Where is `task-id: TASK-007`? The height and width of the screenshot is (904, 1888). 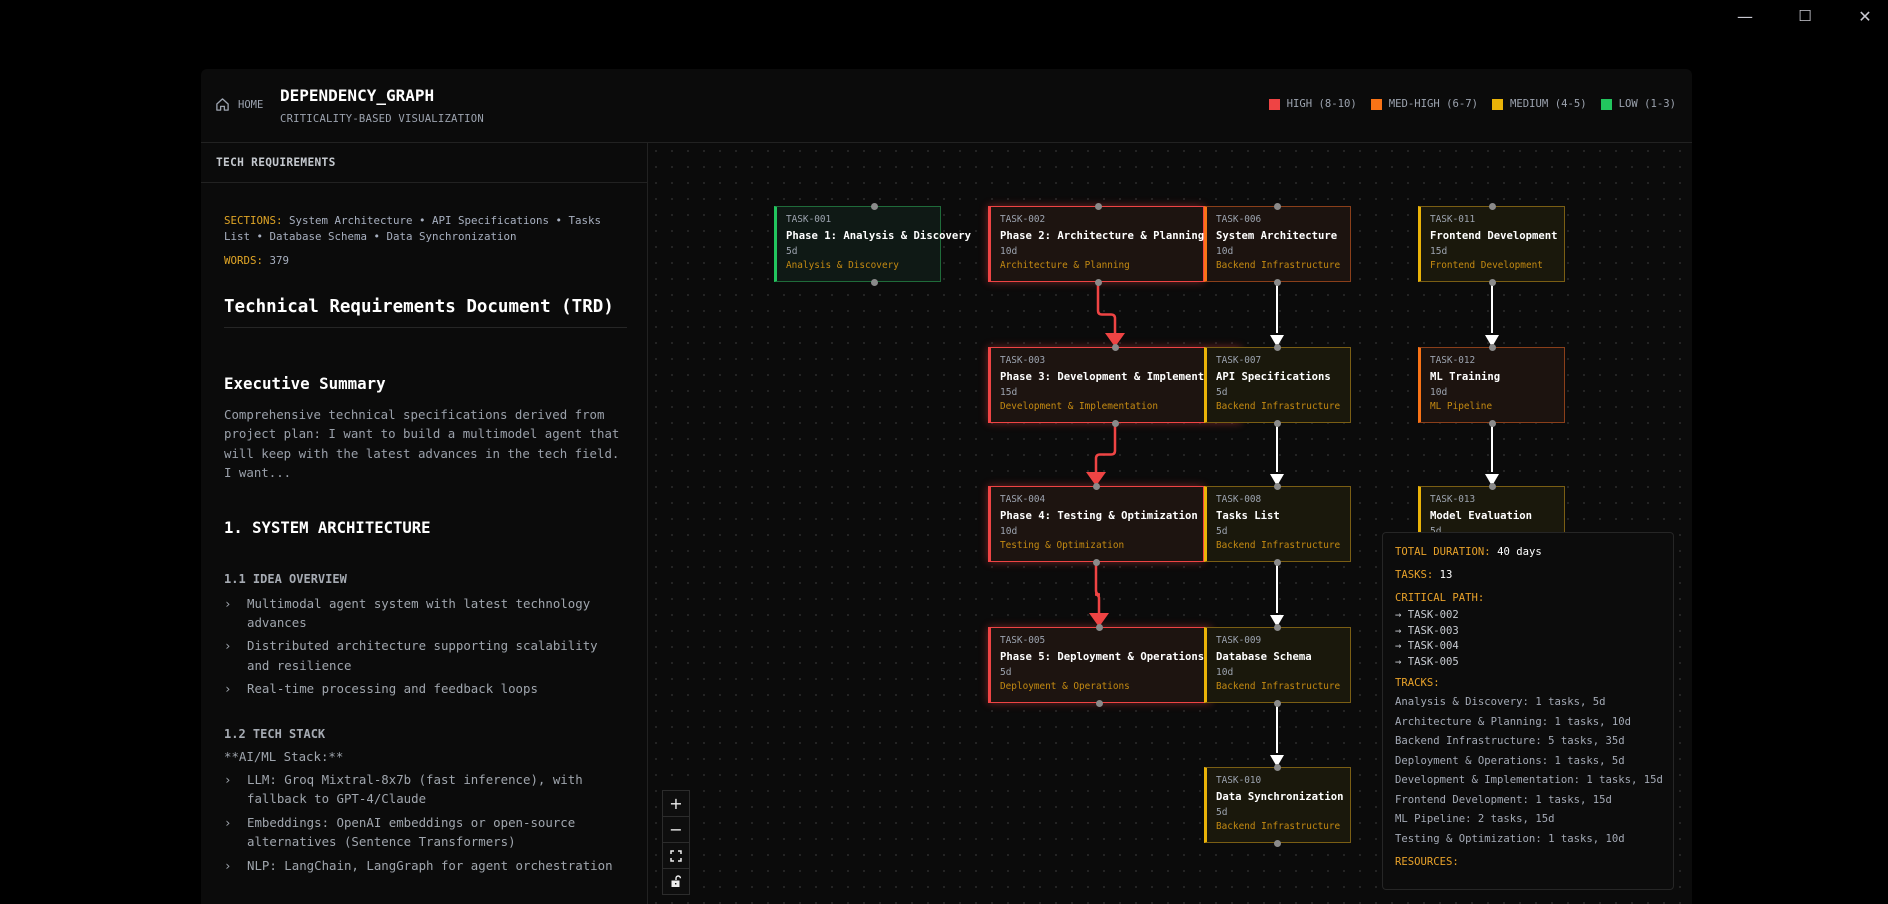 task-id: TASK-007 is located at coordinates (1239, 360).